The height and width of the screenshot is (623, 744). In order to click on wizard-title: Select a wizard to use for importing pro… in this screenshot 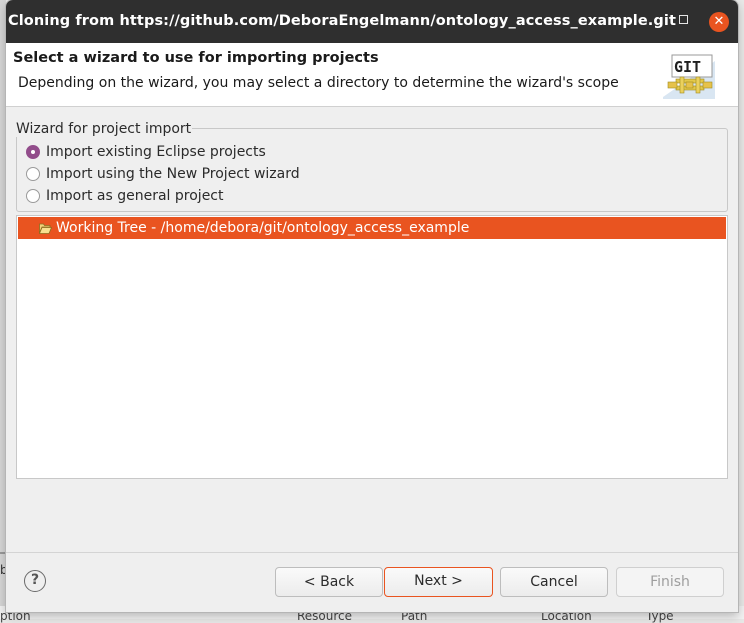, I will do `click(196, 58)`.